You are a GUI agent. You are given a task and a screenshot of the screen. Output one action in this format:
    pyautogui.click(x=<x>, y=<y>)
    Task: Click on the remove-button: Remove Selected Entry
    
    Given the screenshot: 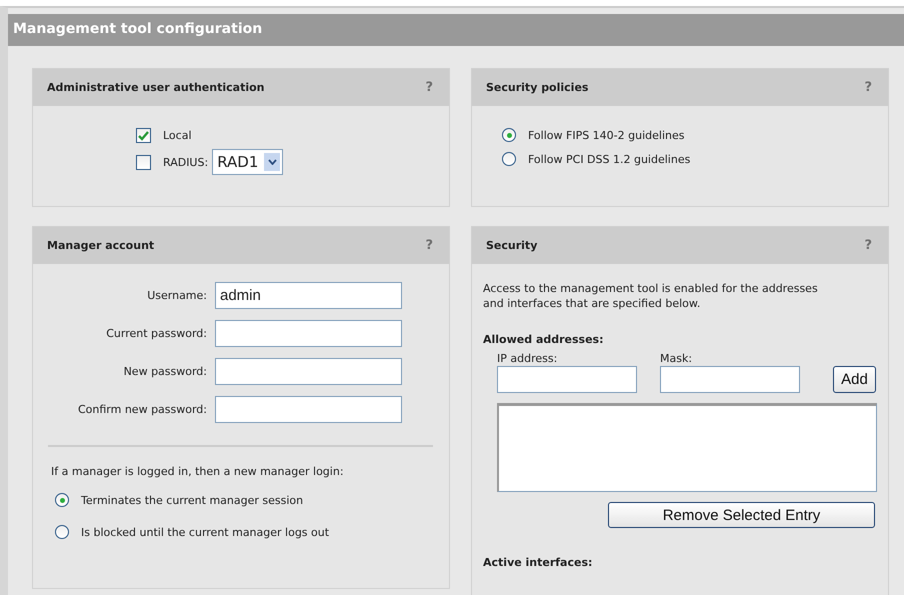 What is the action you would take?
    pyautogui.click(x=741, y=515)
    